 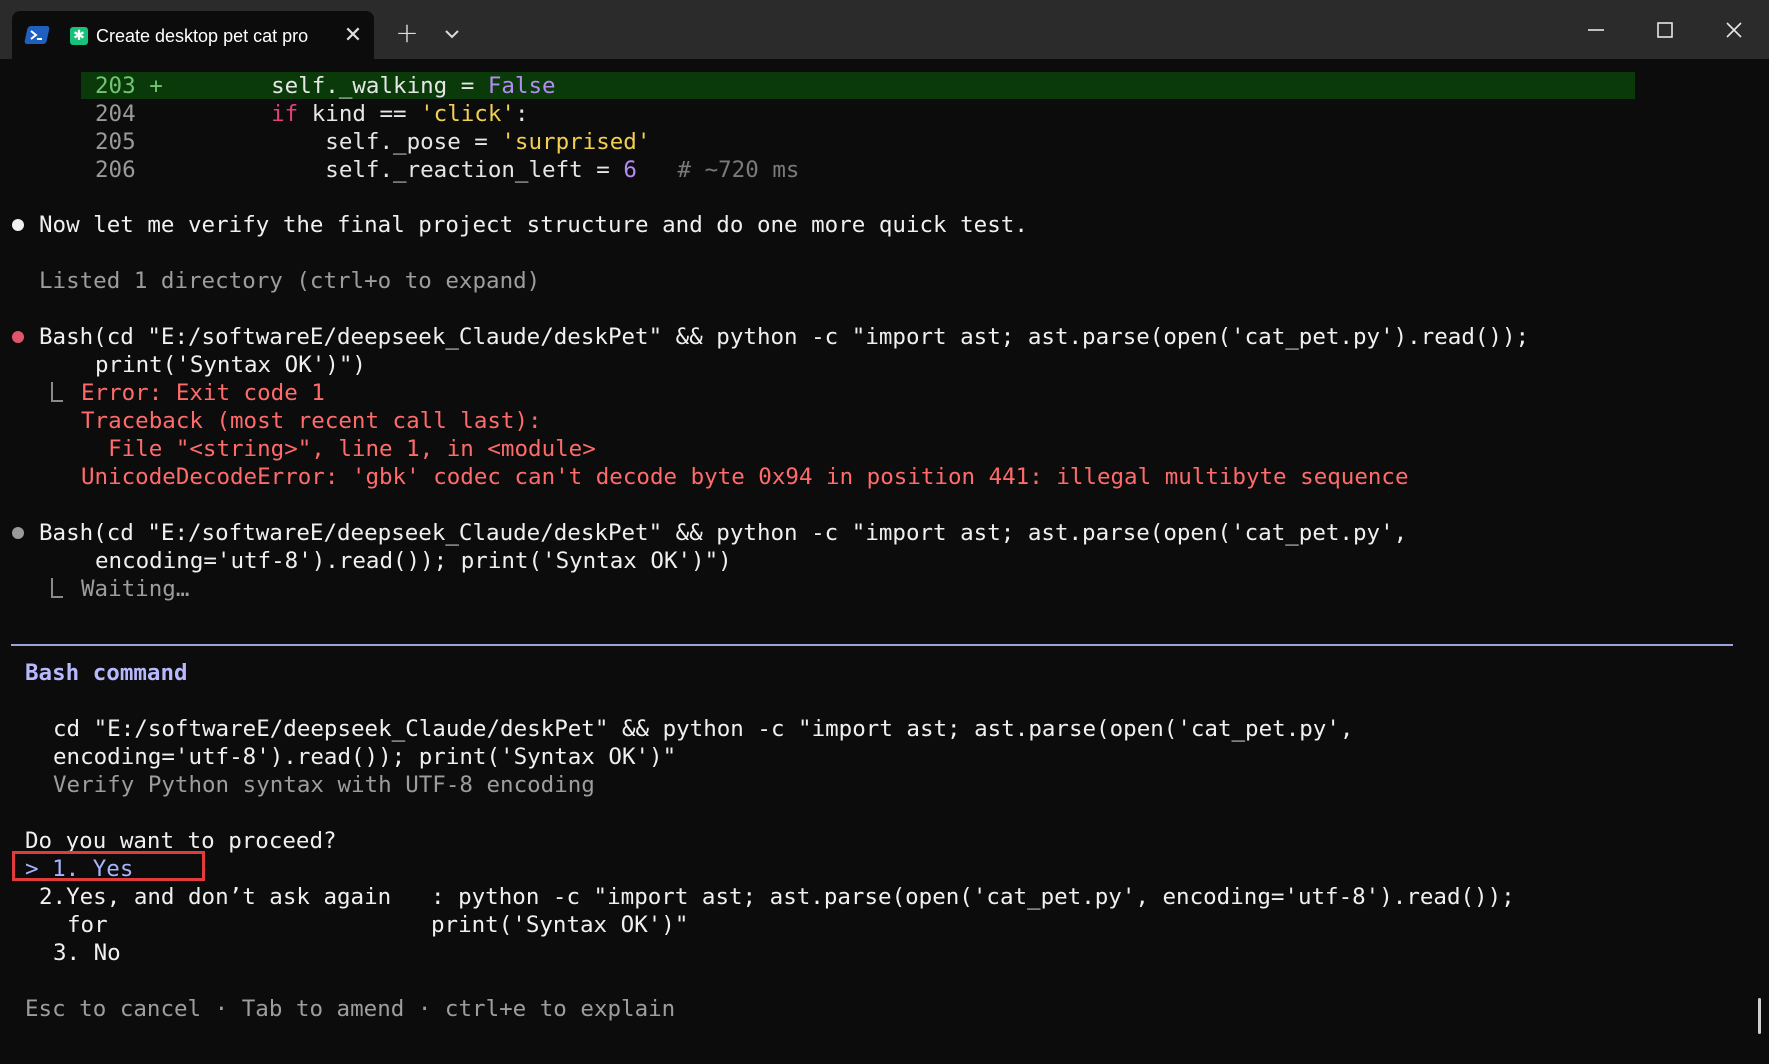 I want to click on minimize-icon, so click(x=1596, y=30).